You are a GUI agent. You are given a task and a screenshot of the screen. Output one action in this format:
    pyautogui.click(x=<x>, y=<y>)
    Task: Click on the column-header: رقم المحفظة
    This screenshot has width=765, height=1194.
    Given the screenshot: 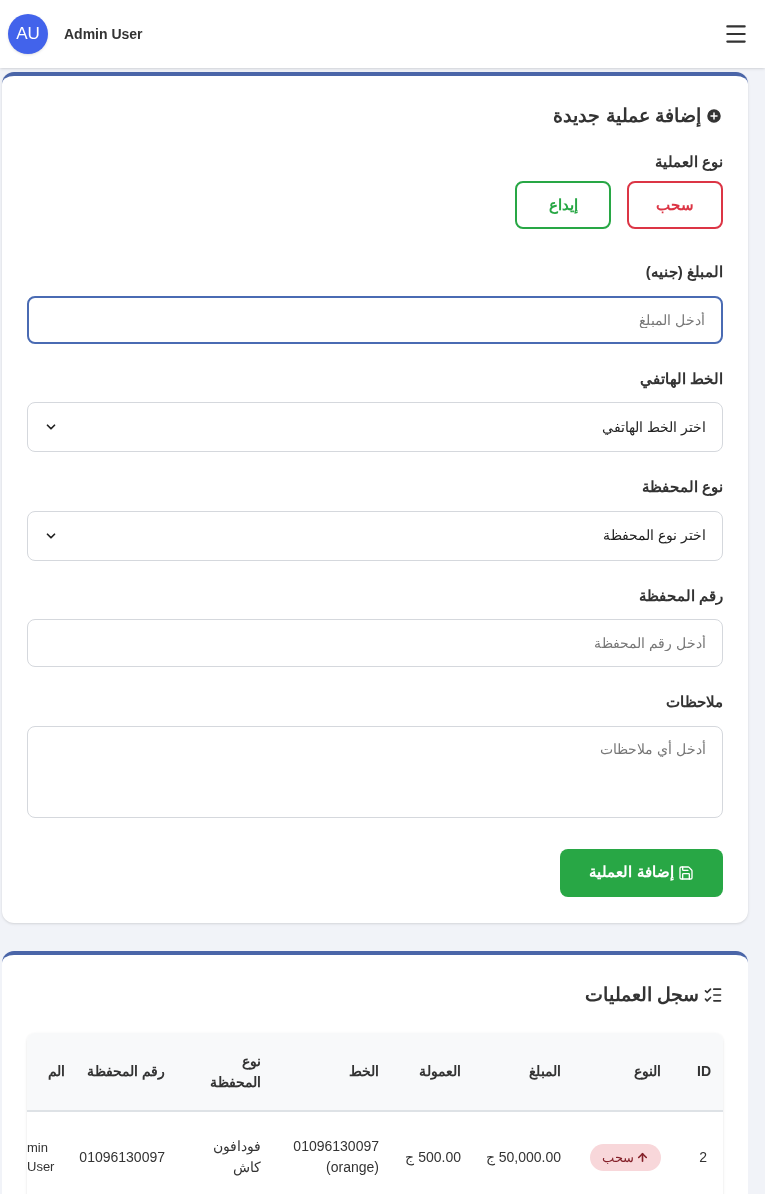 What is the action you would take?
    pyautogui.click(x=123, y=1072)
    